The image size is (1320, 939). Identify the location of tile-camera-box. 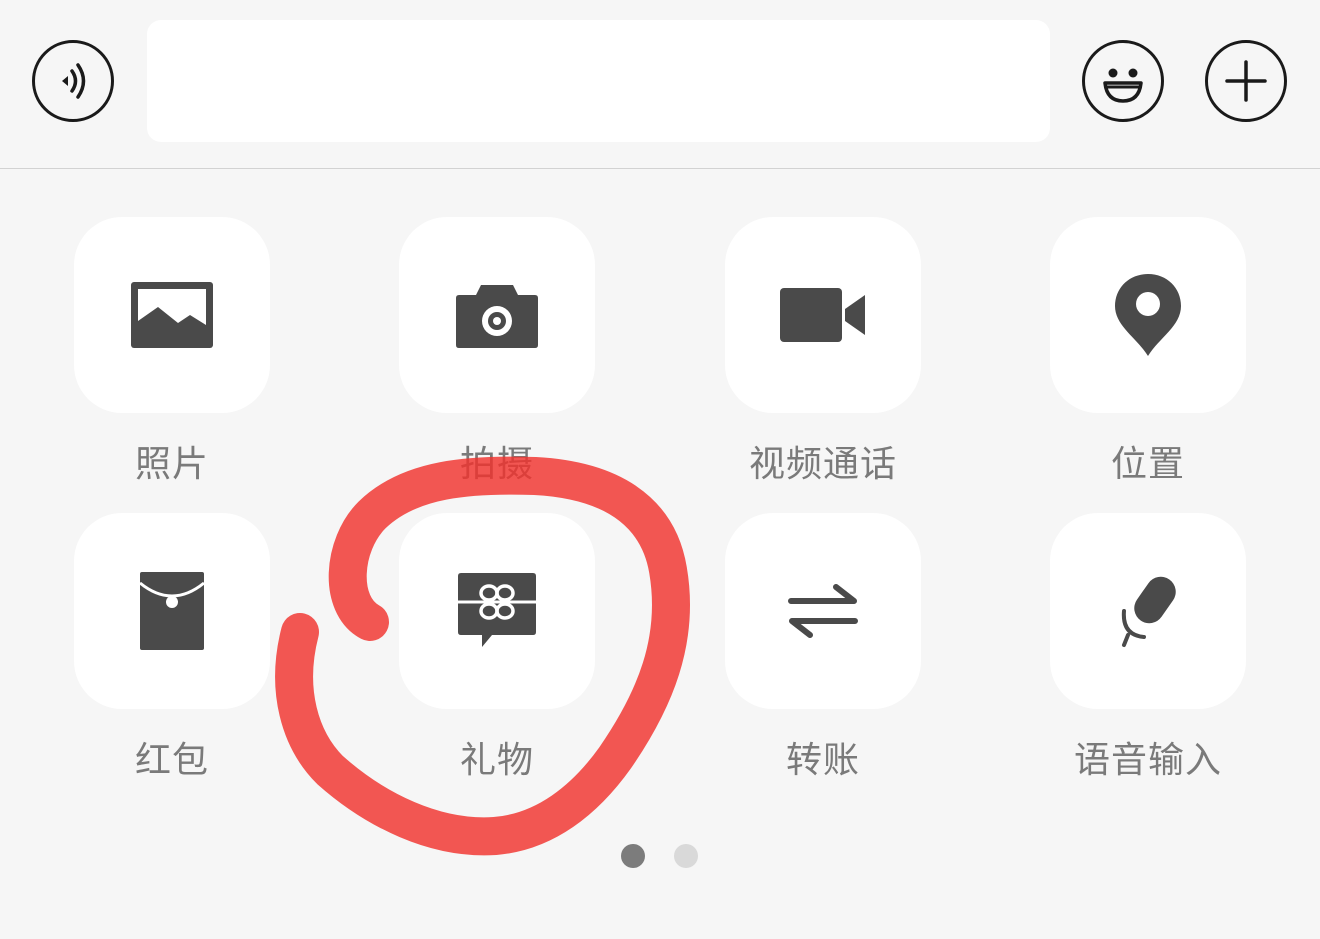
(497, 315).